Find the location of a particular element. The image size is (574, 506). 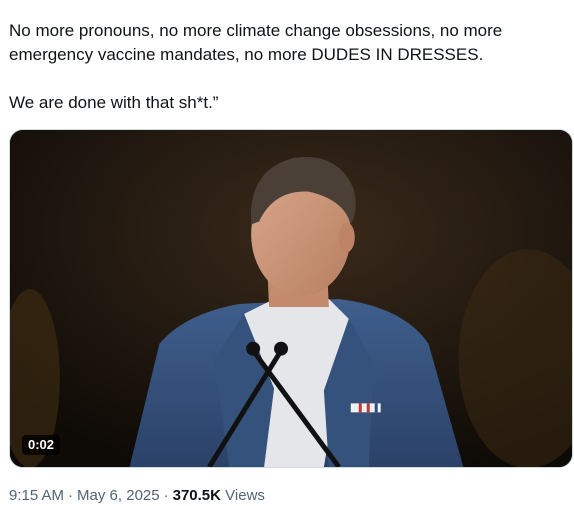

tweet-text-paragraph-2: We are done with that sh*t.” is located at coordinates (114, 102).